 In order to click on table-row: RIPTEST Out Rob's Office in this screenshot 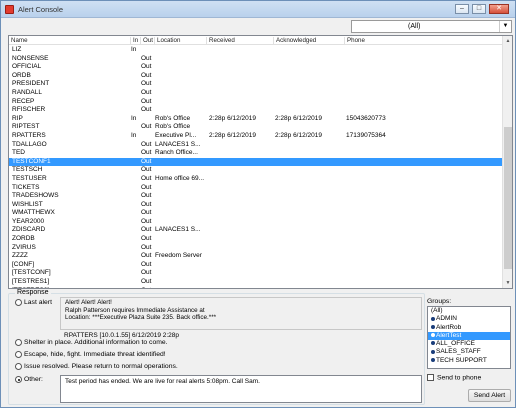, I will do `click(256, 127)`.